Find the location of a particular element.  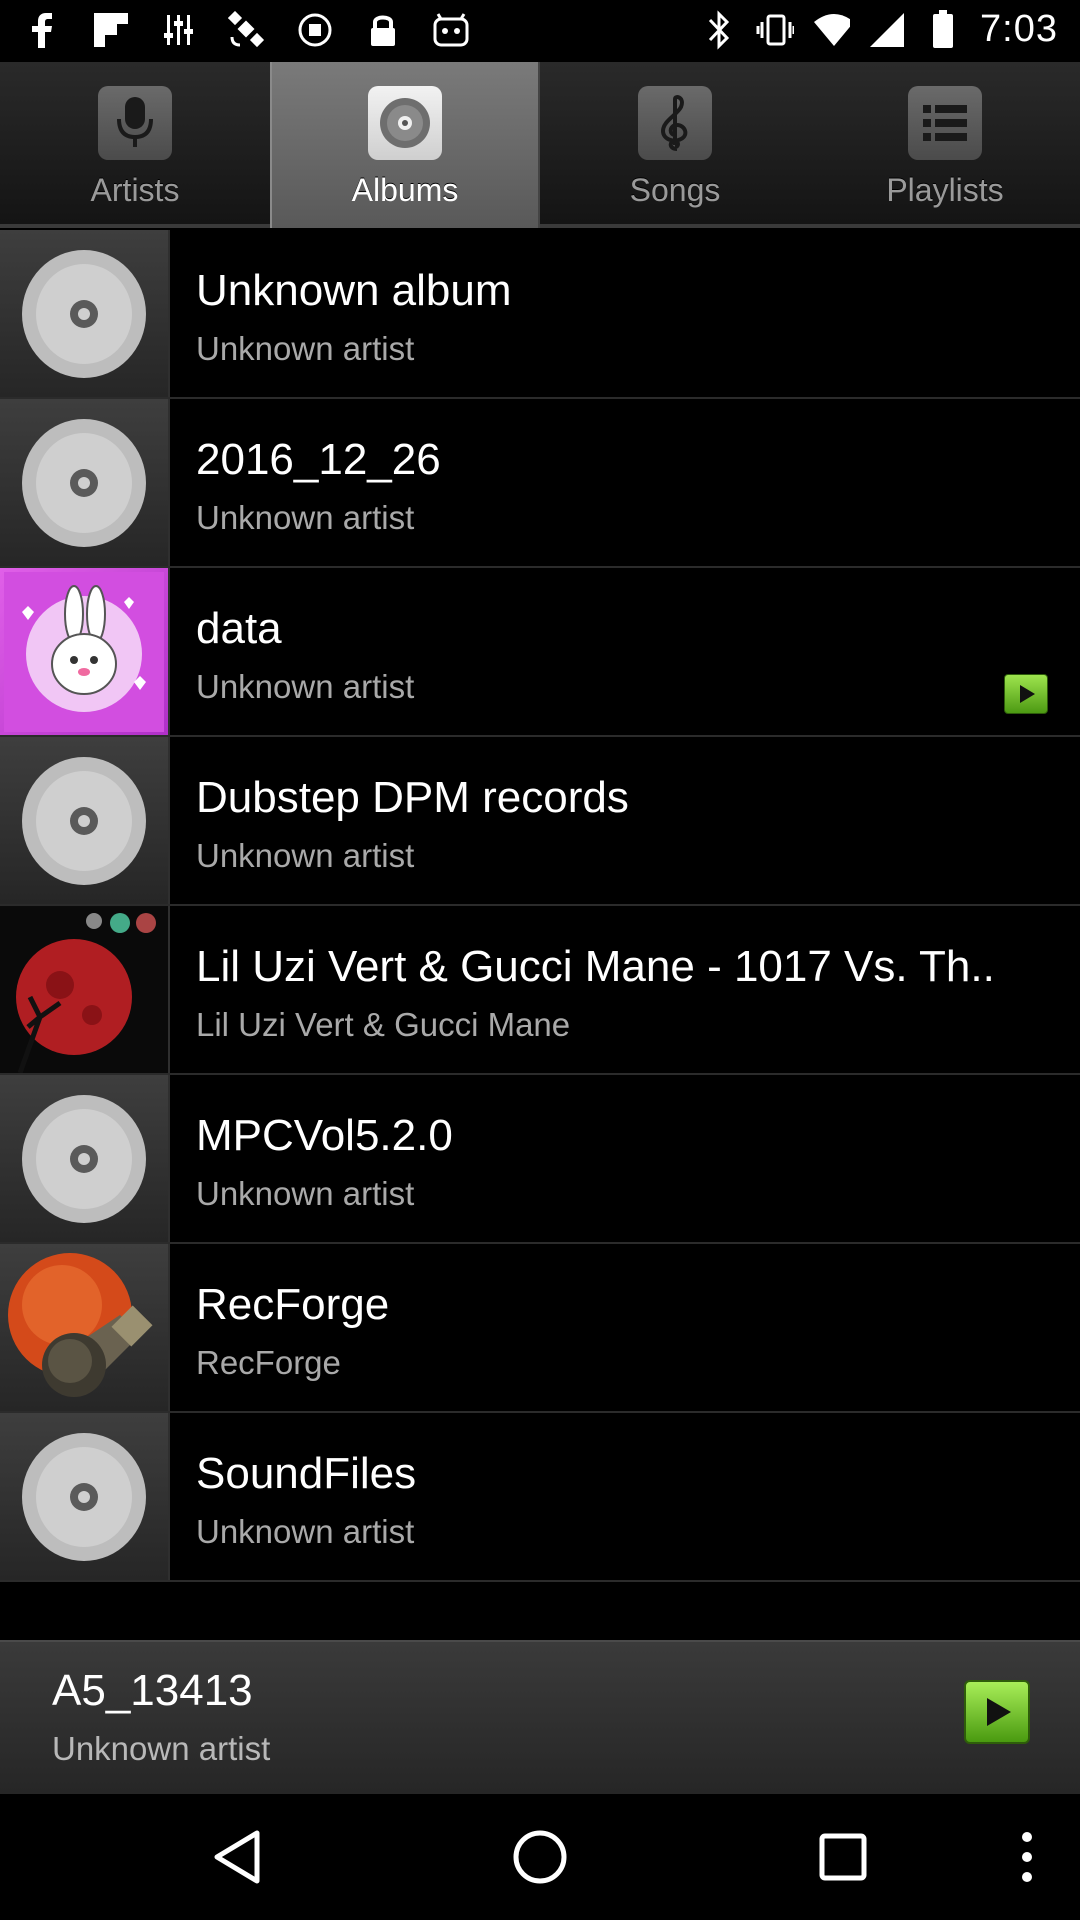

now-playing-indicator-icon is located at coordinates (1026, 694).